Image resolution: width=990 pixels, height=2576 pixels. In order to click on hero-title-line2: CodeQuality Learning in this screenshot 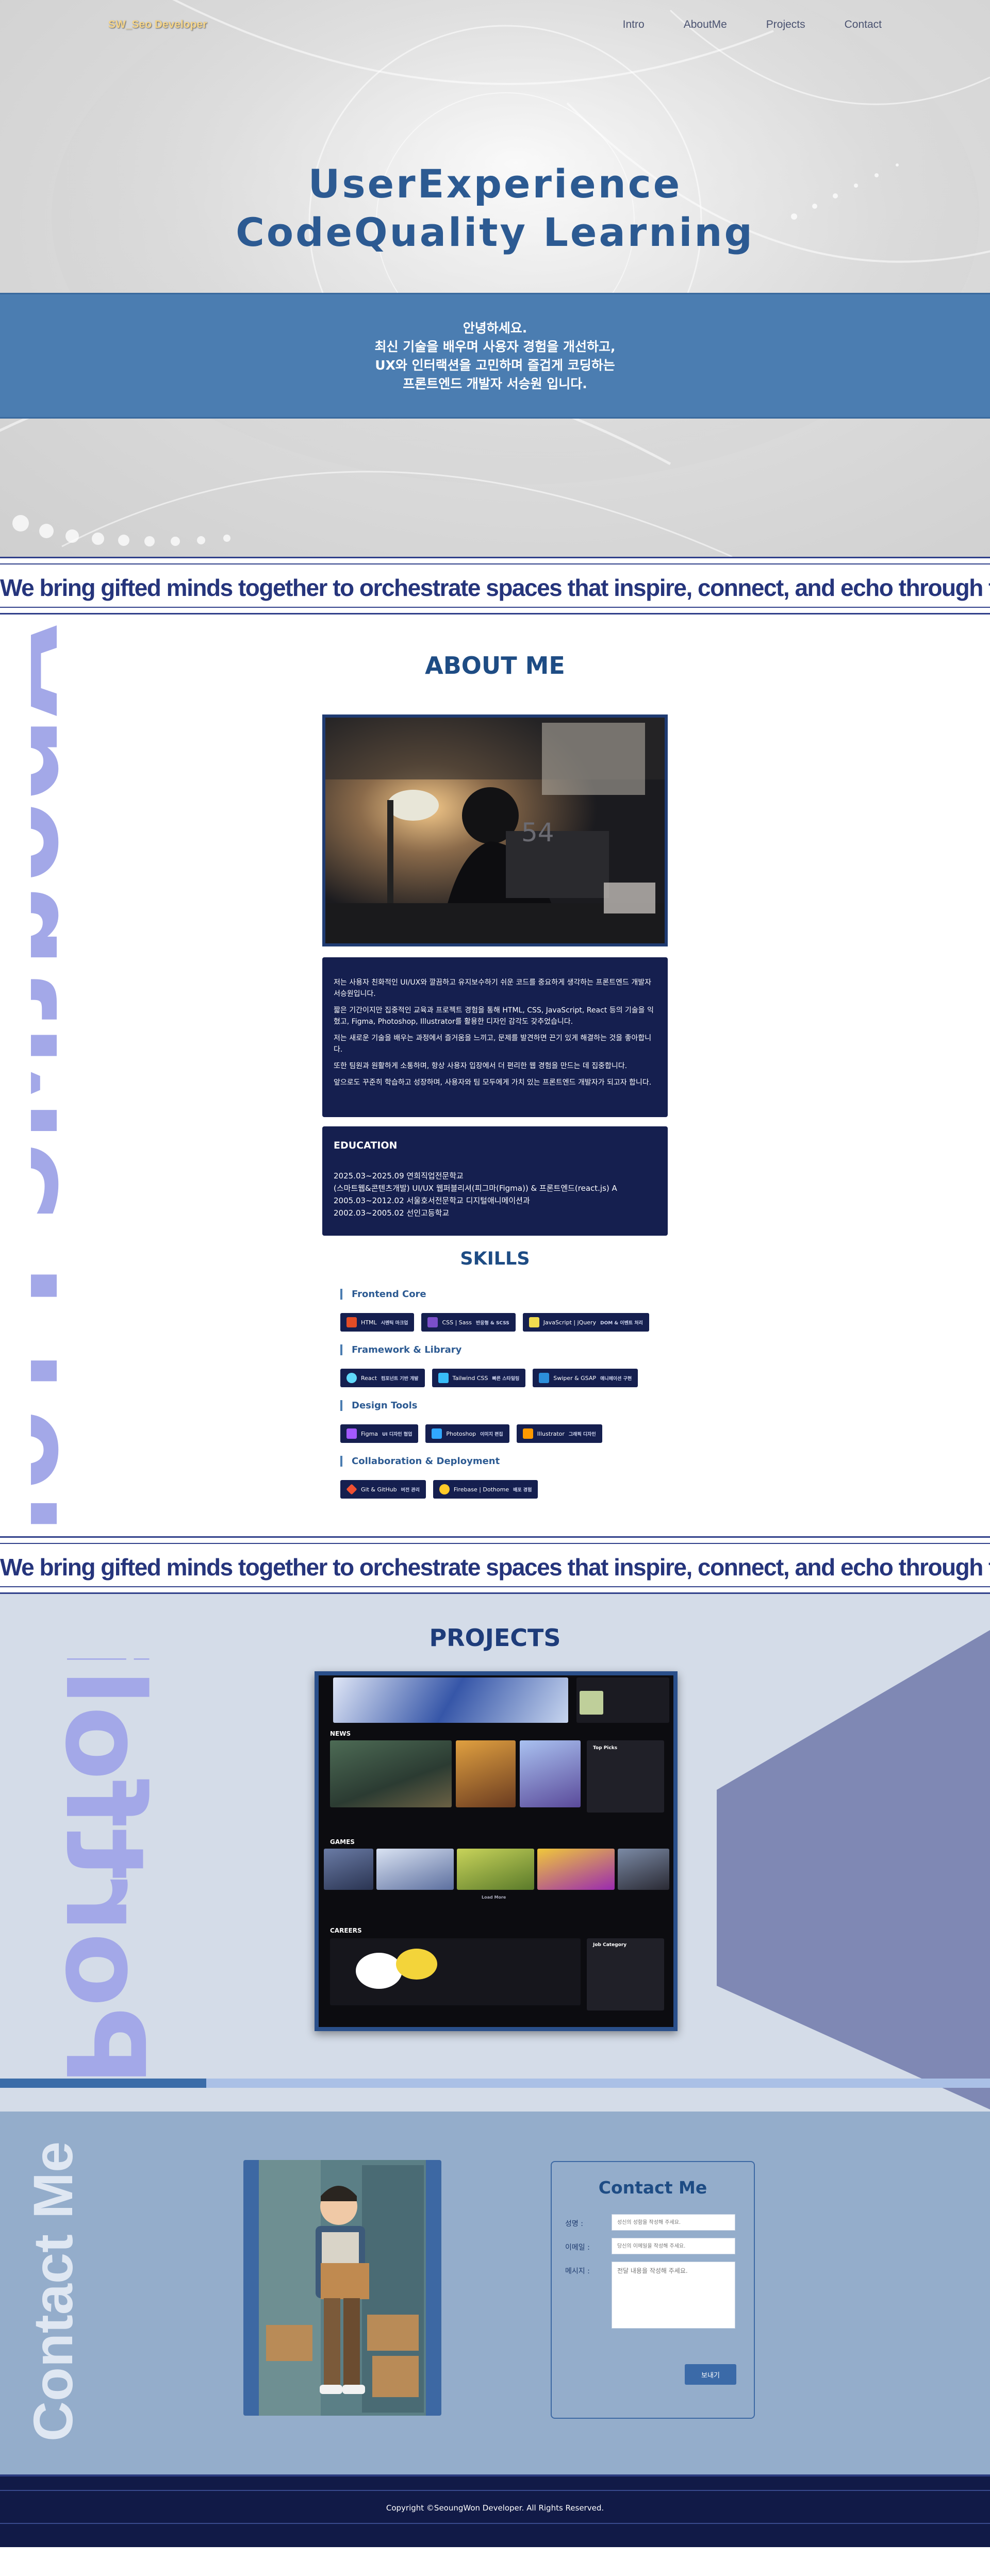, I will do `click(495, 232)`.